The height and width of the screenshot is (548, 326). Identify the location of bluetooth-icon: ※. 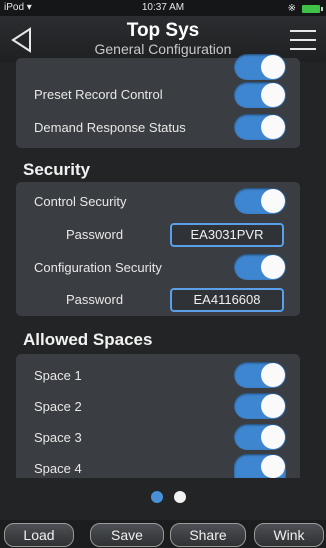
(291, 8).